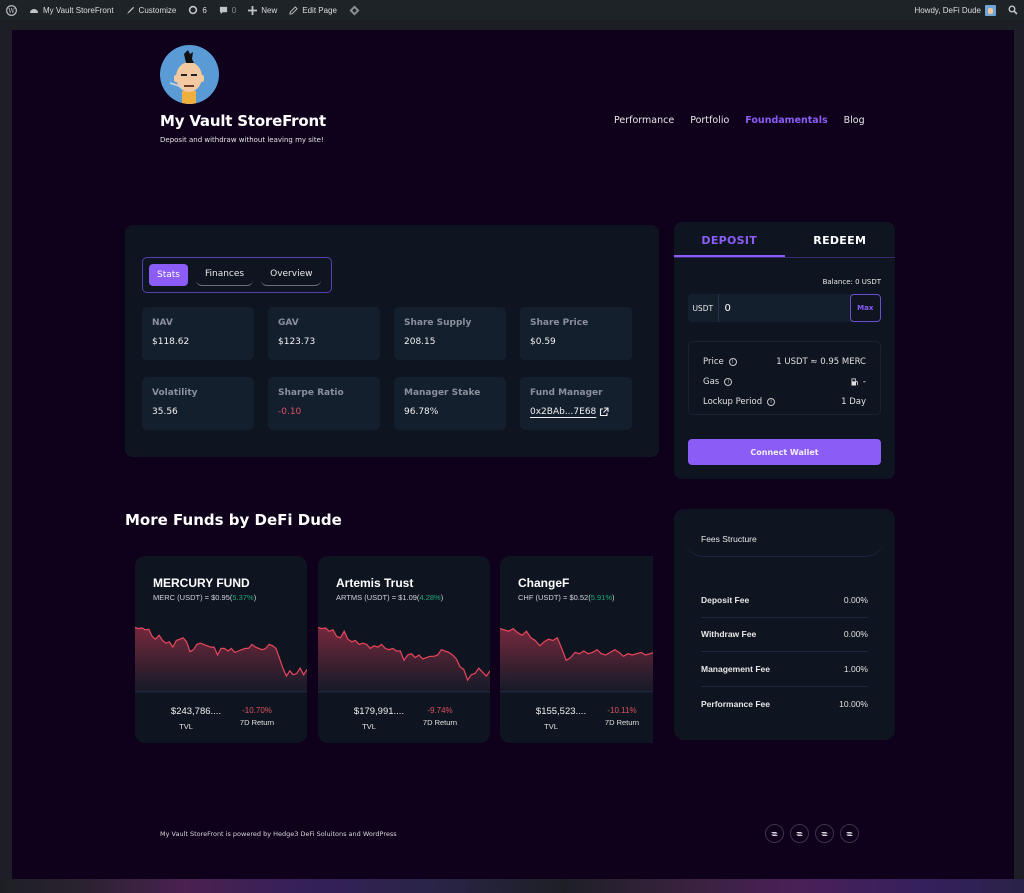 This screenshot has width=1024, height=893. I want to click on fee-label: Performance Fee, so click(735, 703).